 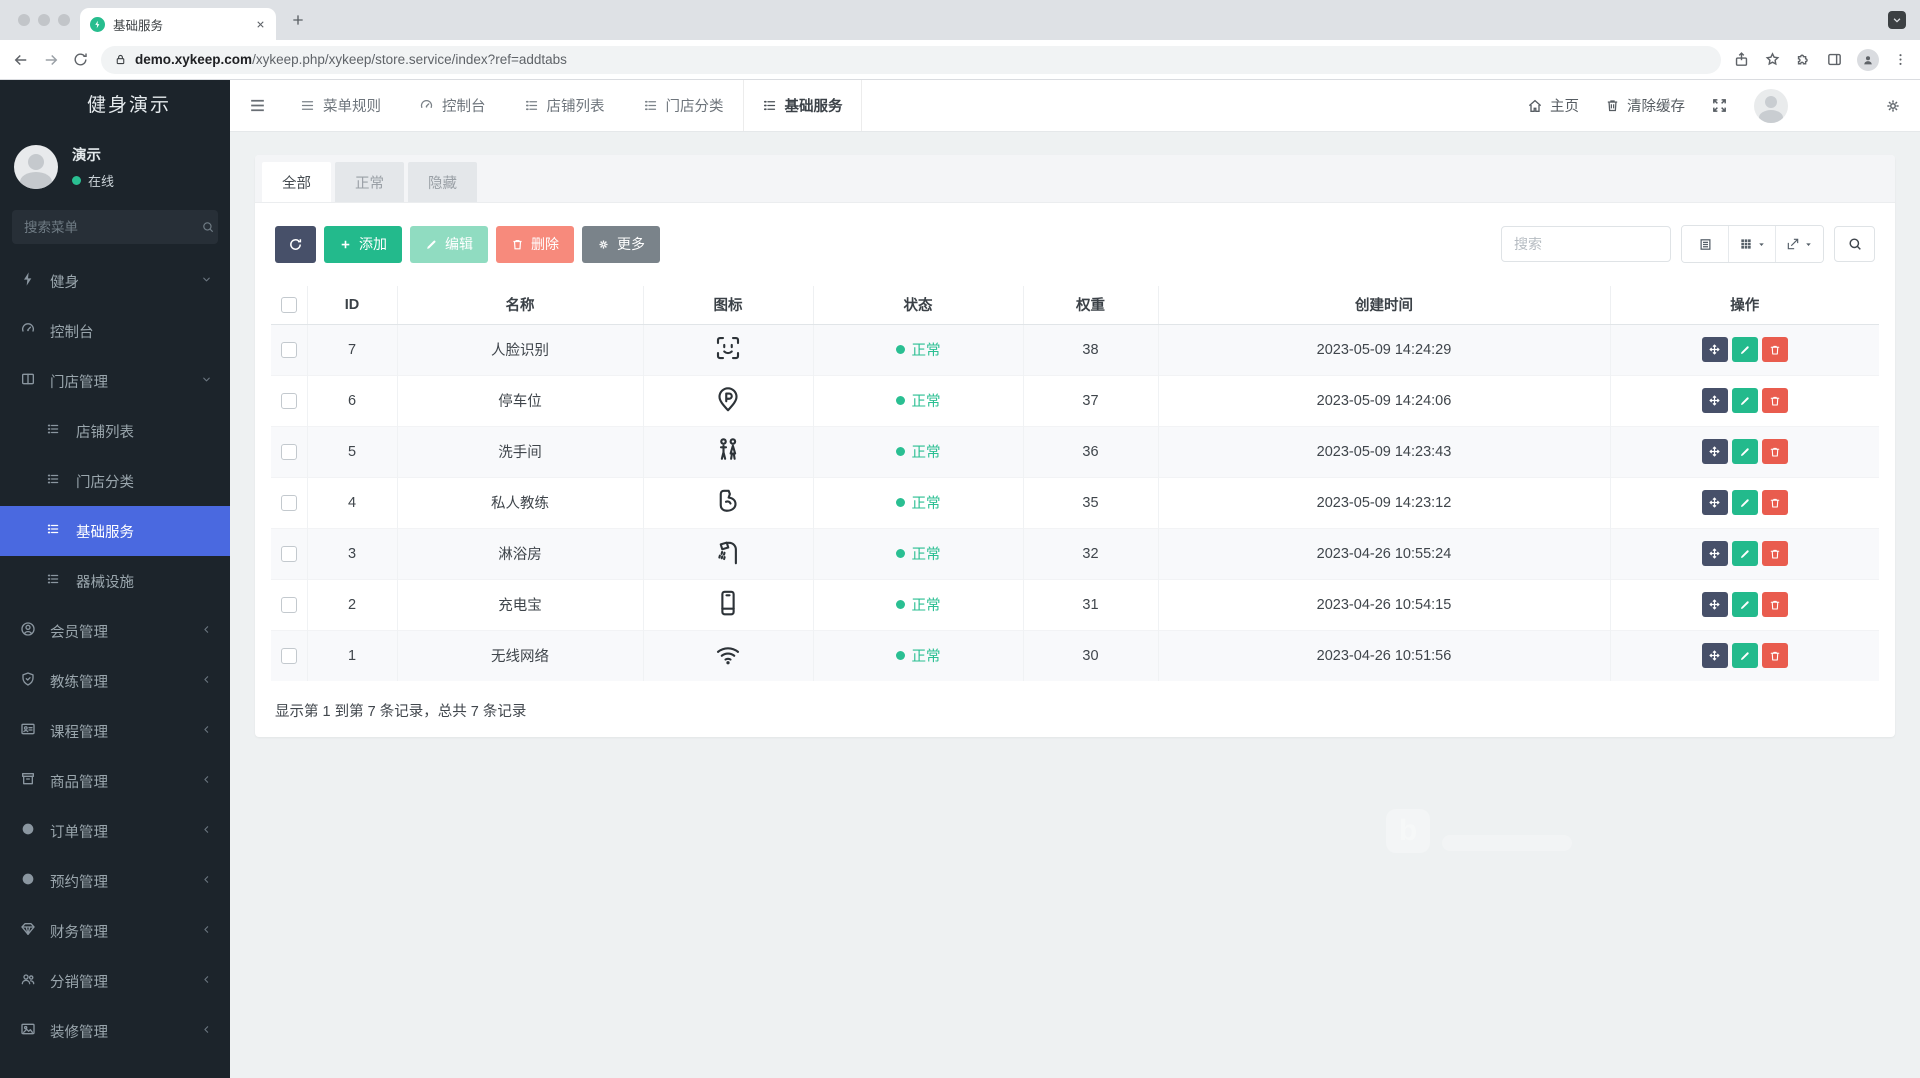 I want to click on tab-search-icon, so click(x=1897, y=20).